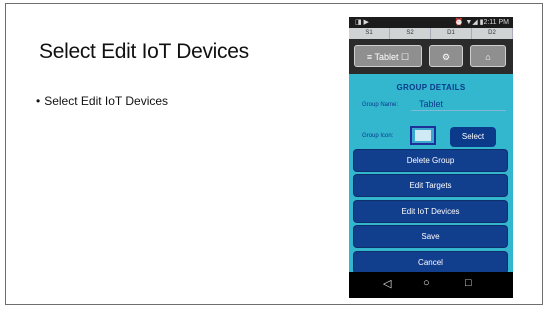  What do you see at coordinates (451, 33) in the screenshot?
I see `tab-d1: D1` at bounding box center [451, 33].